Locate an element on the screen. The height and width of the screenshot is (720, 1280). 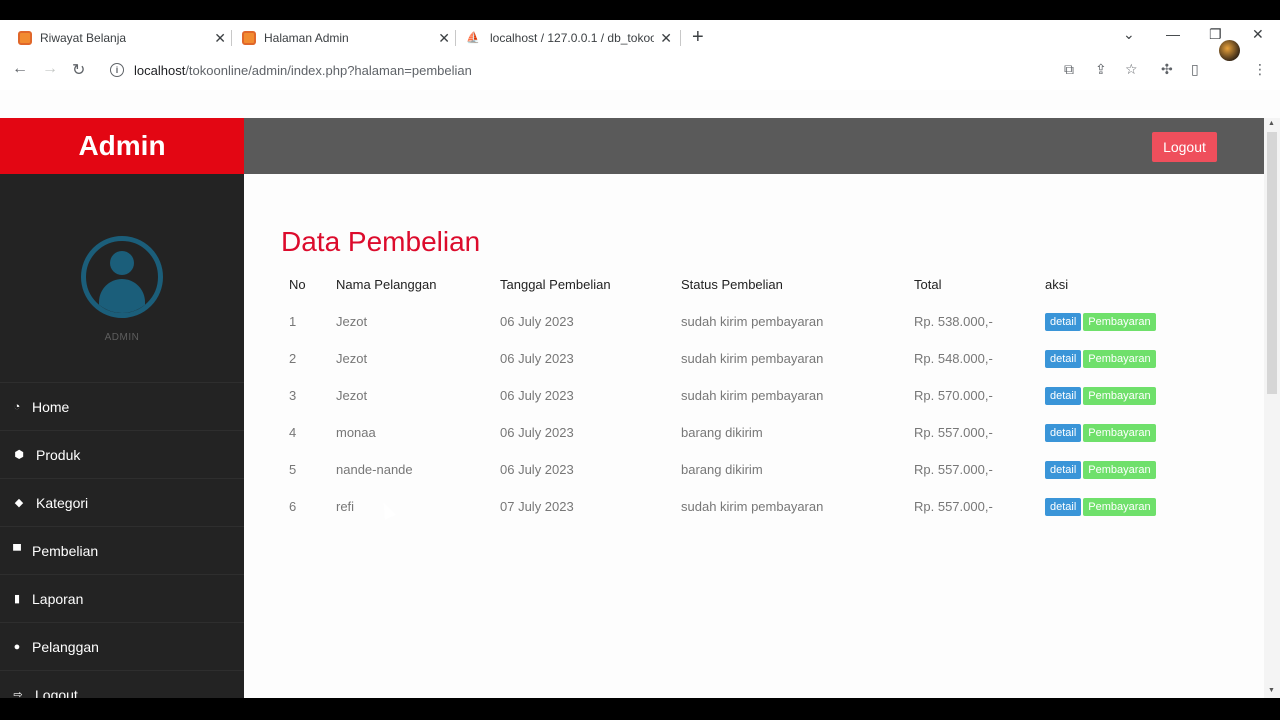
file-icon: ▮ is located at coordinates (17, 599).